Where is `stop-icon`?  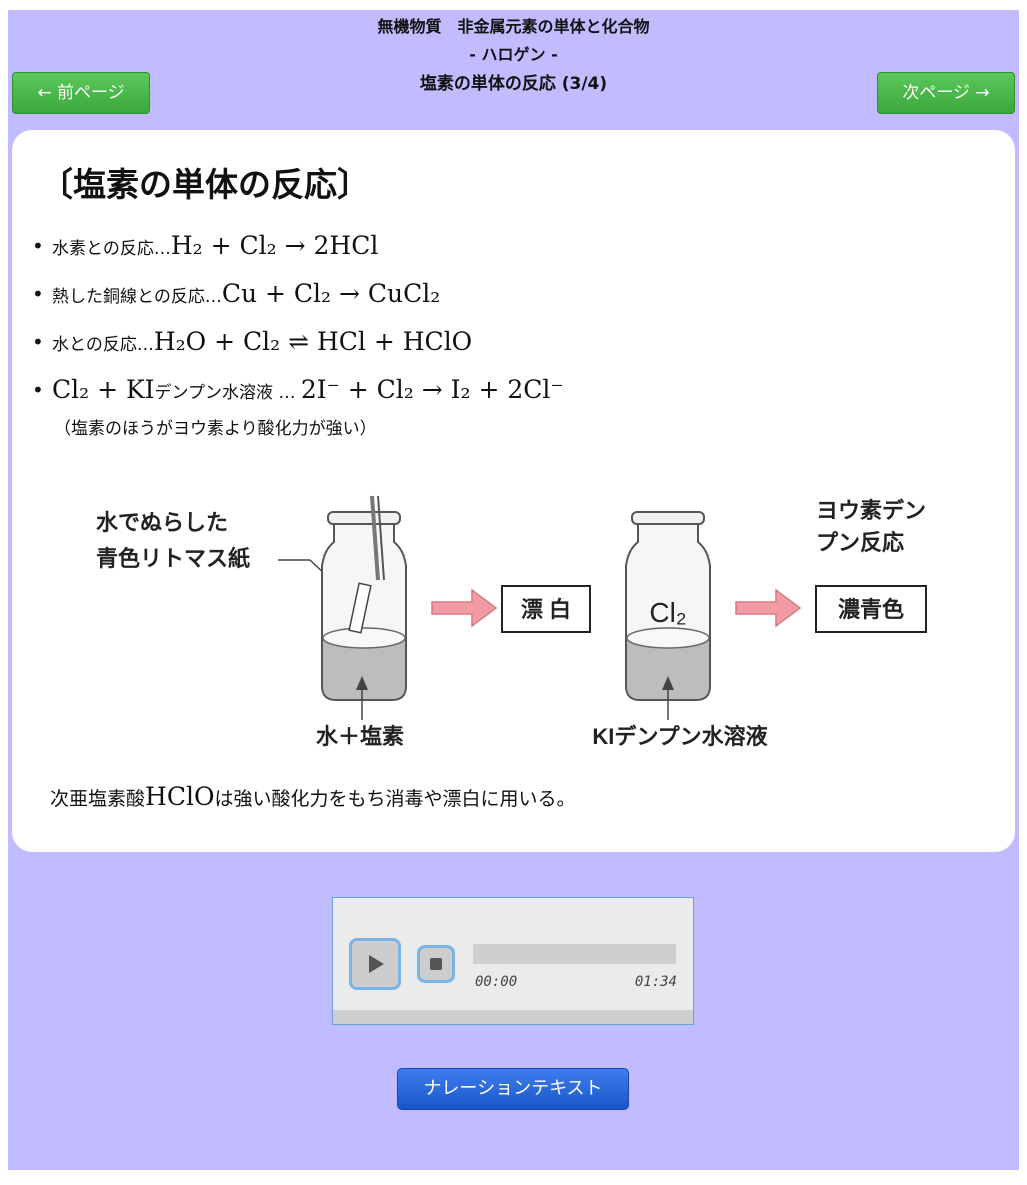
stop-icon is located at coordinates (436, 964).